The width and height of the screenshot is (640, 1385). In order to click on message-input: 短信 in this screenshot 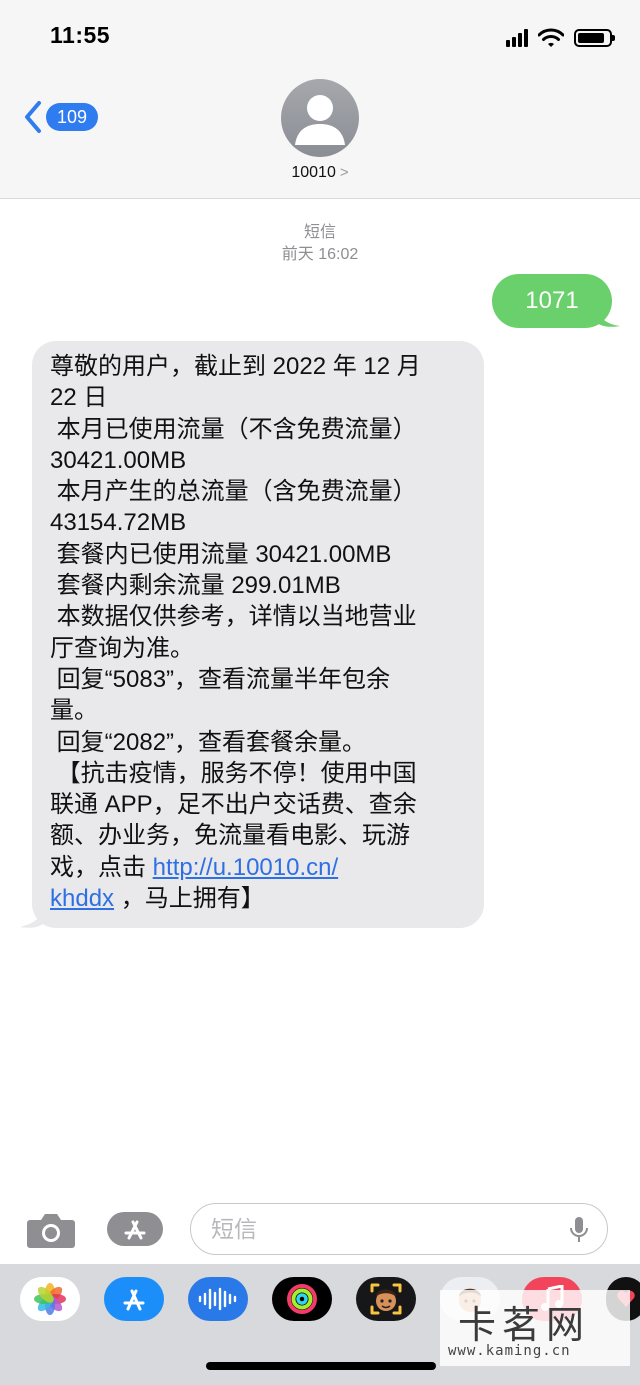, I will do `click(399, 1229)`.